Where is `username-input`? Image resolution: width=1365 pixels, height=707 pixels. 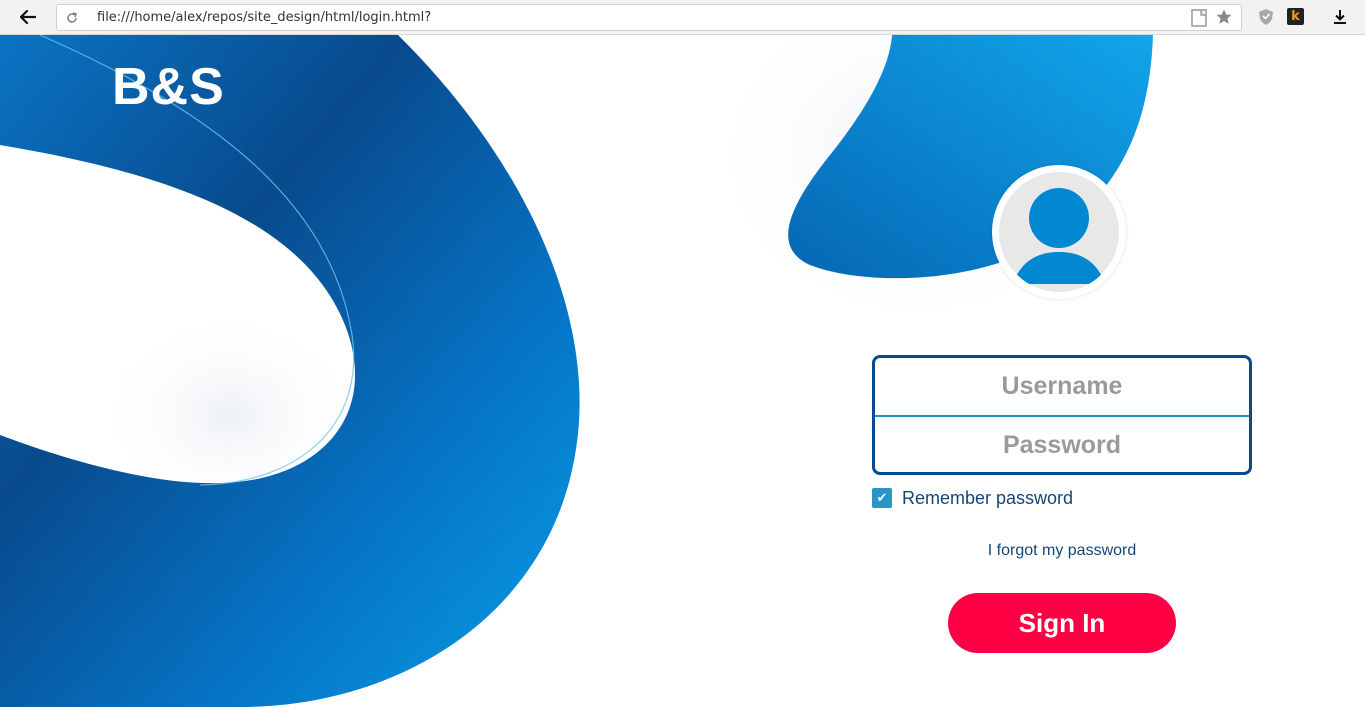
username-input is located at coordinates (1062, 386).